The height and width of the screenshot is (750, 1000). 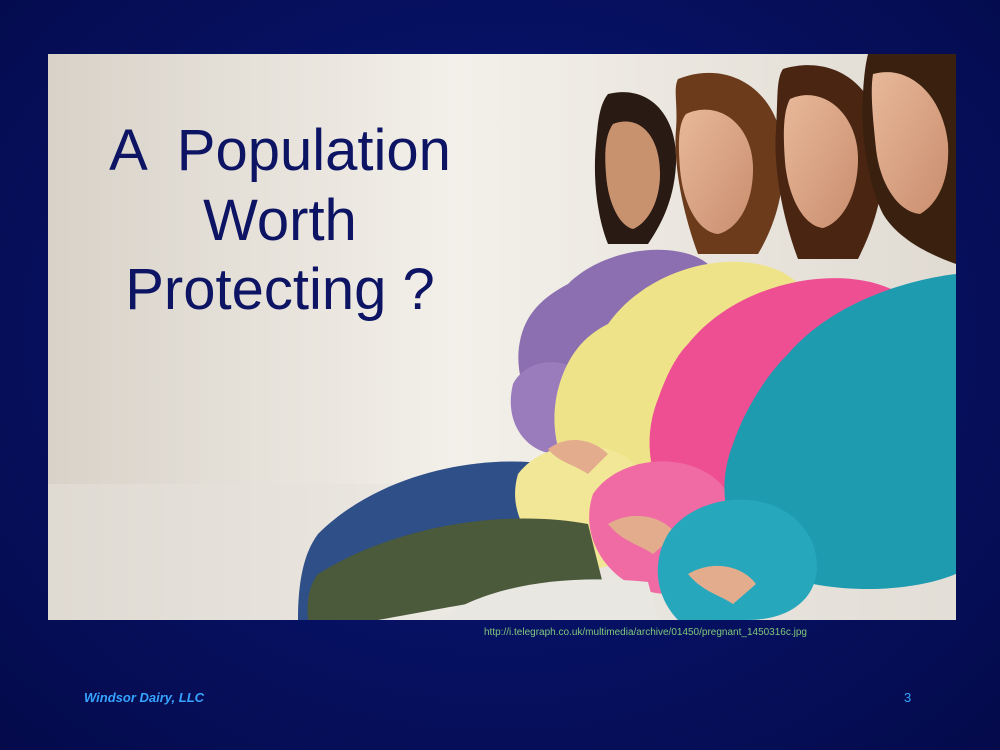 I want to click on slide-title: A Population Worth Protecting ?, so click(x=280, y=220).